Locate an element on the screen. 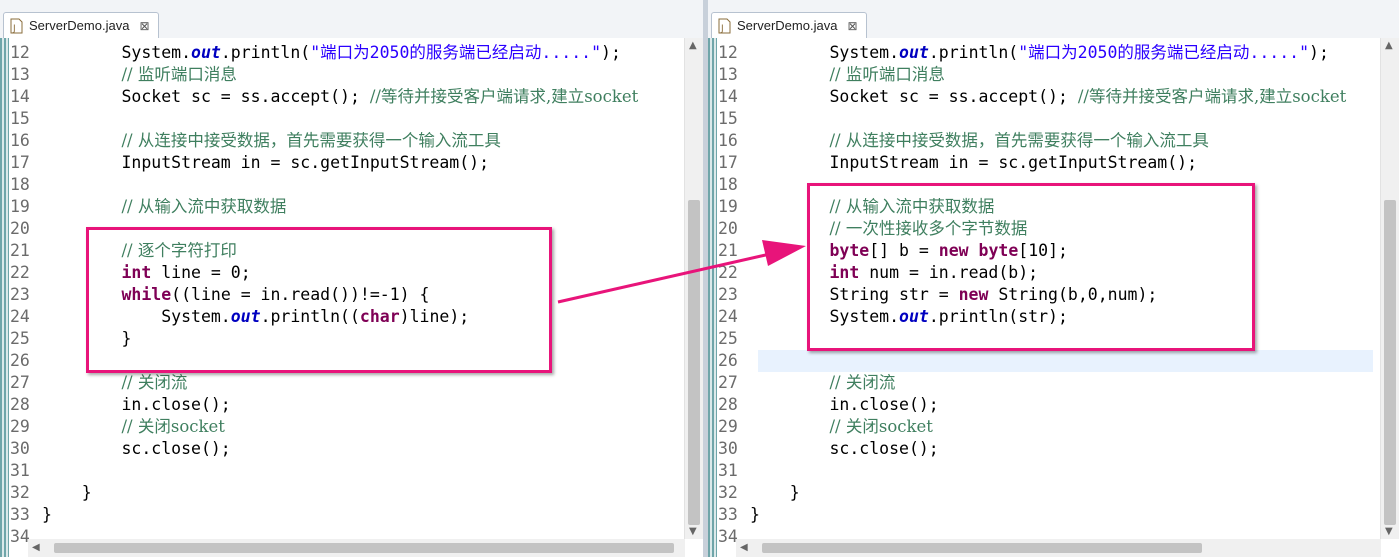 Image resolution: width=1399 pixels, height=557 pixels. callout-arrow is located at coordinates (681, 272).